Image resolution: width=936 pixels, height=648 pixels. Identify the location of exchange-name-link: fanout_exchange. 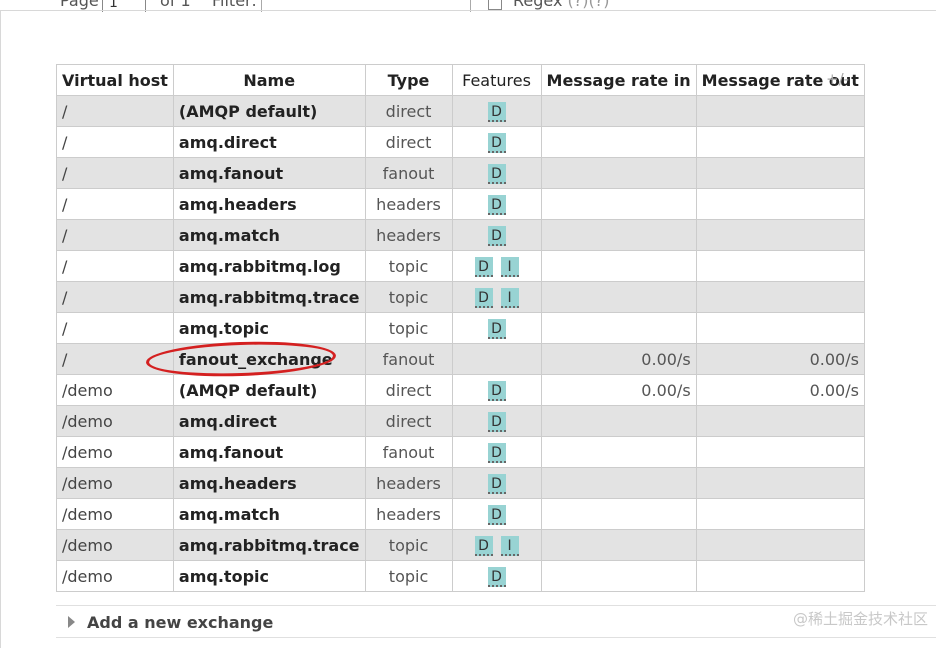
(269, 359).